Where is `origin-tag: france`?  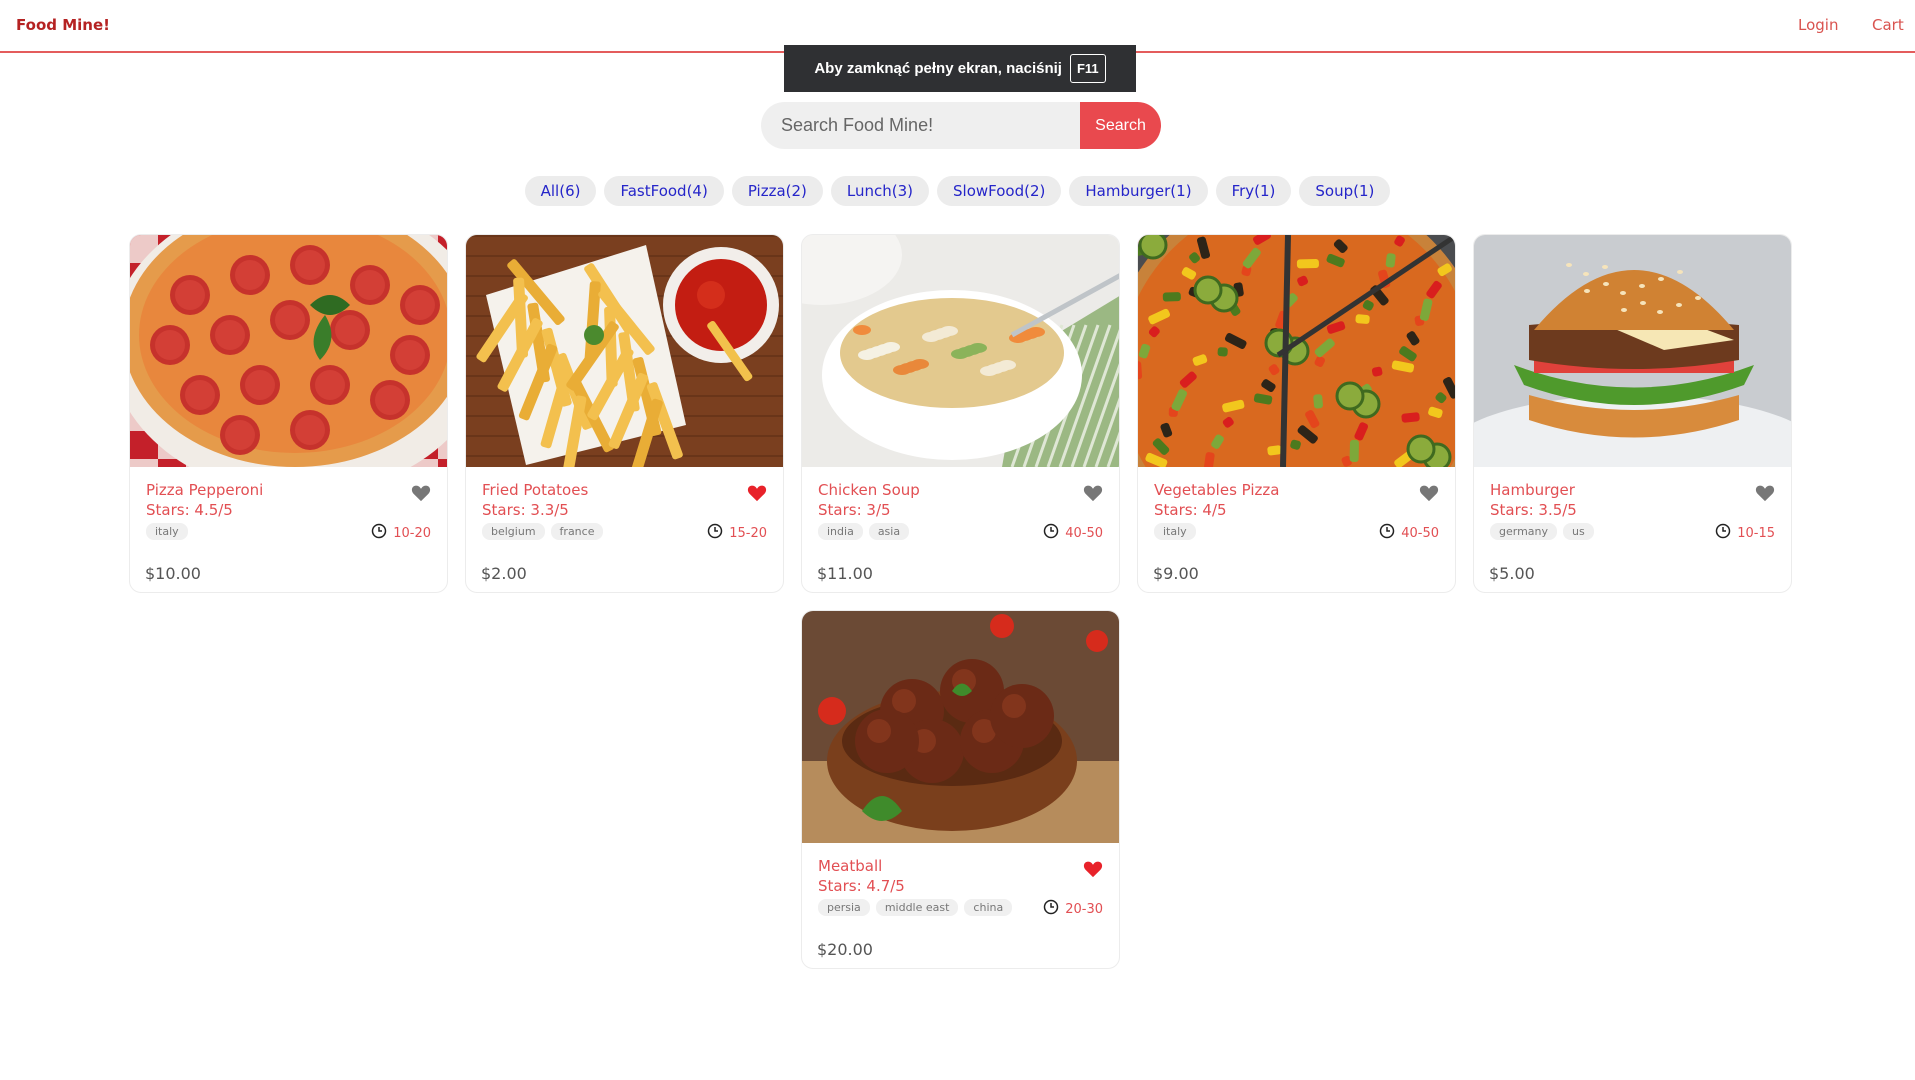
origin-tag: france is located at coordinates (577, 531).